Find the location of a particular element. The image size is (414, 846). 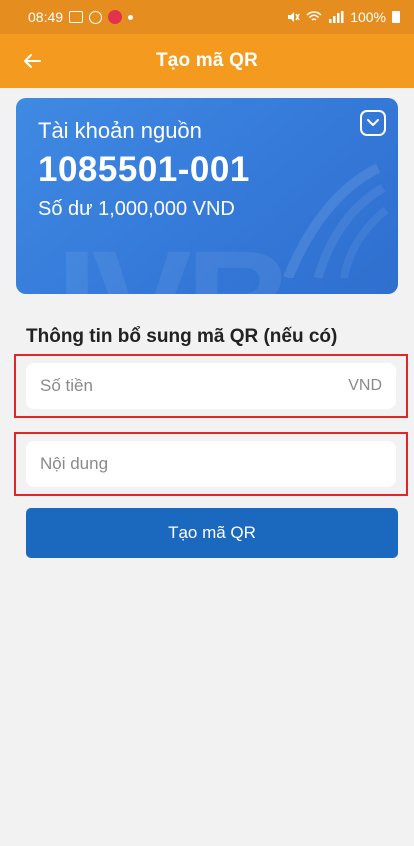

source-account-label: Tài khoản nguồn is located at coordinates (120, 130).